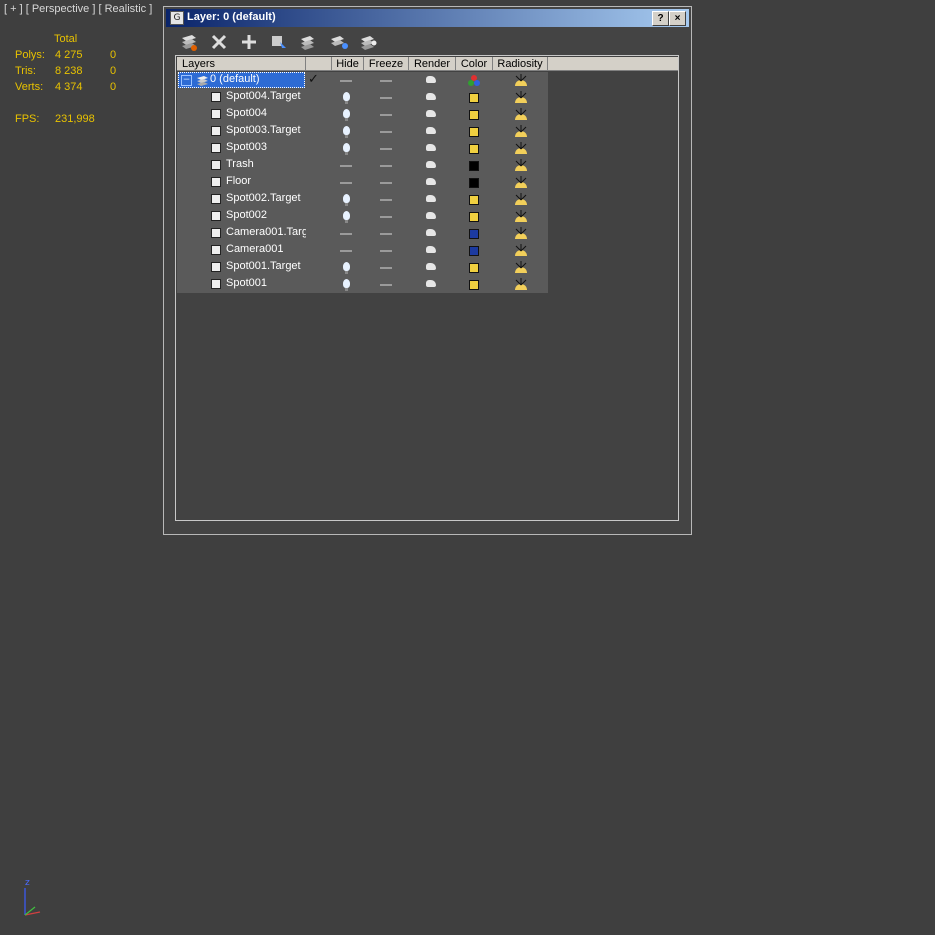  Describe the element at coordinates (78, 9) in the screenshot. I see `viewport-label: [ + ] [ Perspective ] [ Realistic ]` at that location.